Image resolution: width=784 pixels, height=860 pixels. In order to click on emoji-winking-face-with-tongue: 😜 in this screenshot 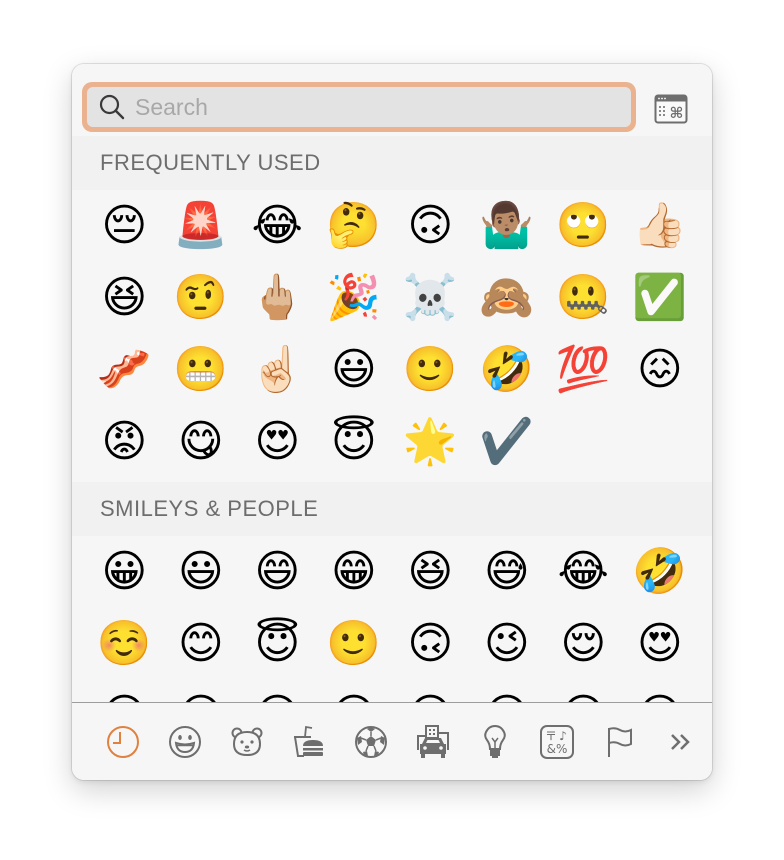, I will do `click(660, 691)`.